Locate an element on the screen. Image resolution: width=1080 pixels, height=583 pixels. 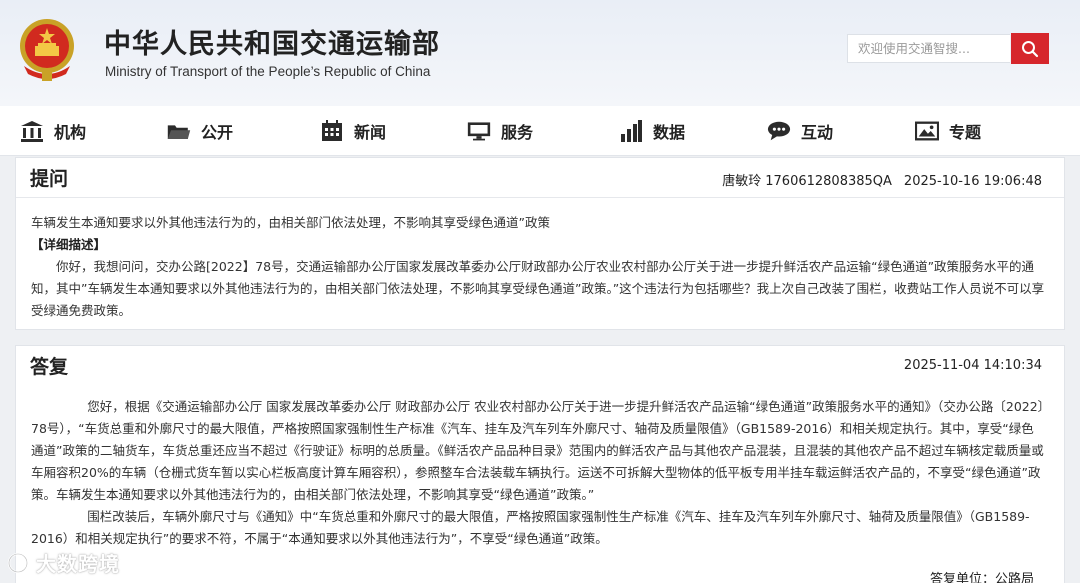
nav-label: 互动 is located at coordinates (817, 132).